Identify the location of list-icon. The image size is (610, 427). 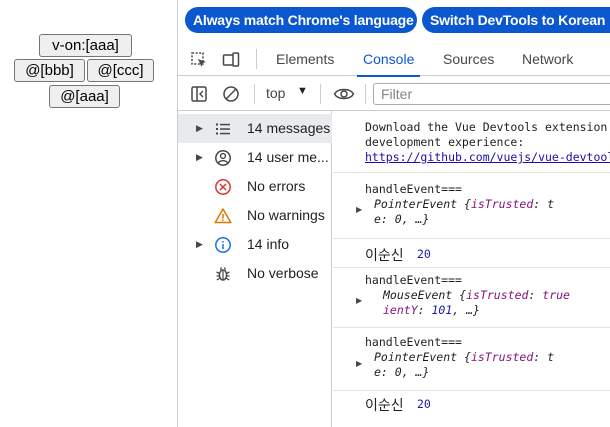
(223, 129).